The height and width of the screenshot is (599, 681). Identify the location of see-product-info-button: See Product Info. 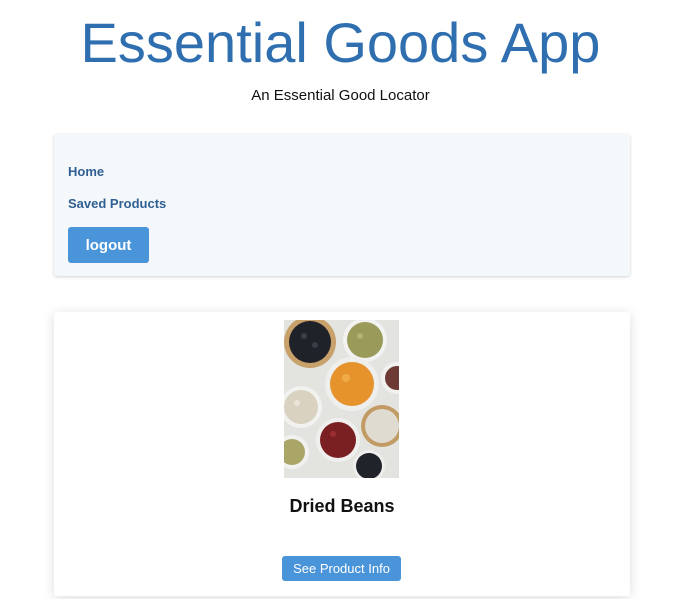
(341, 568).